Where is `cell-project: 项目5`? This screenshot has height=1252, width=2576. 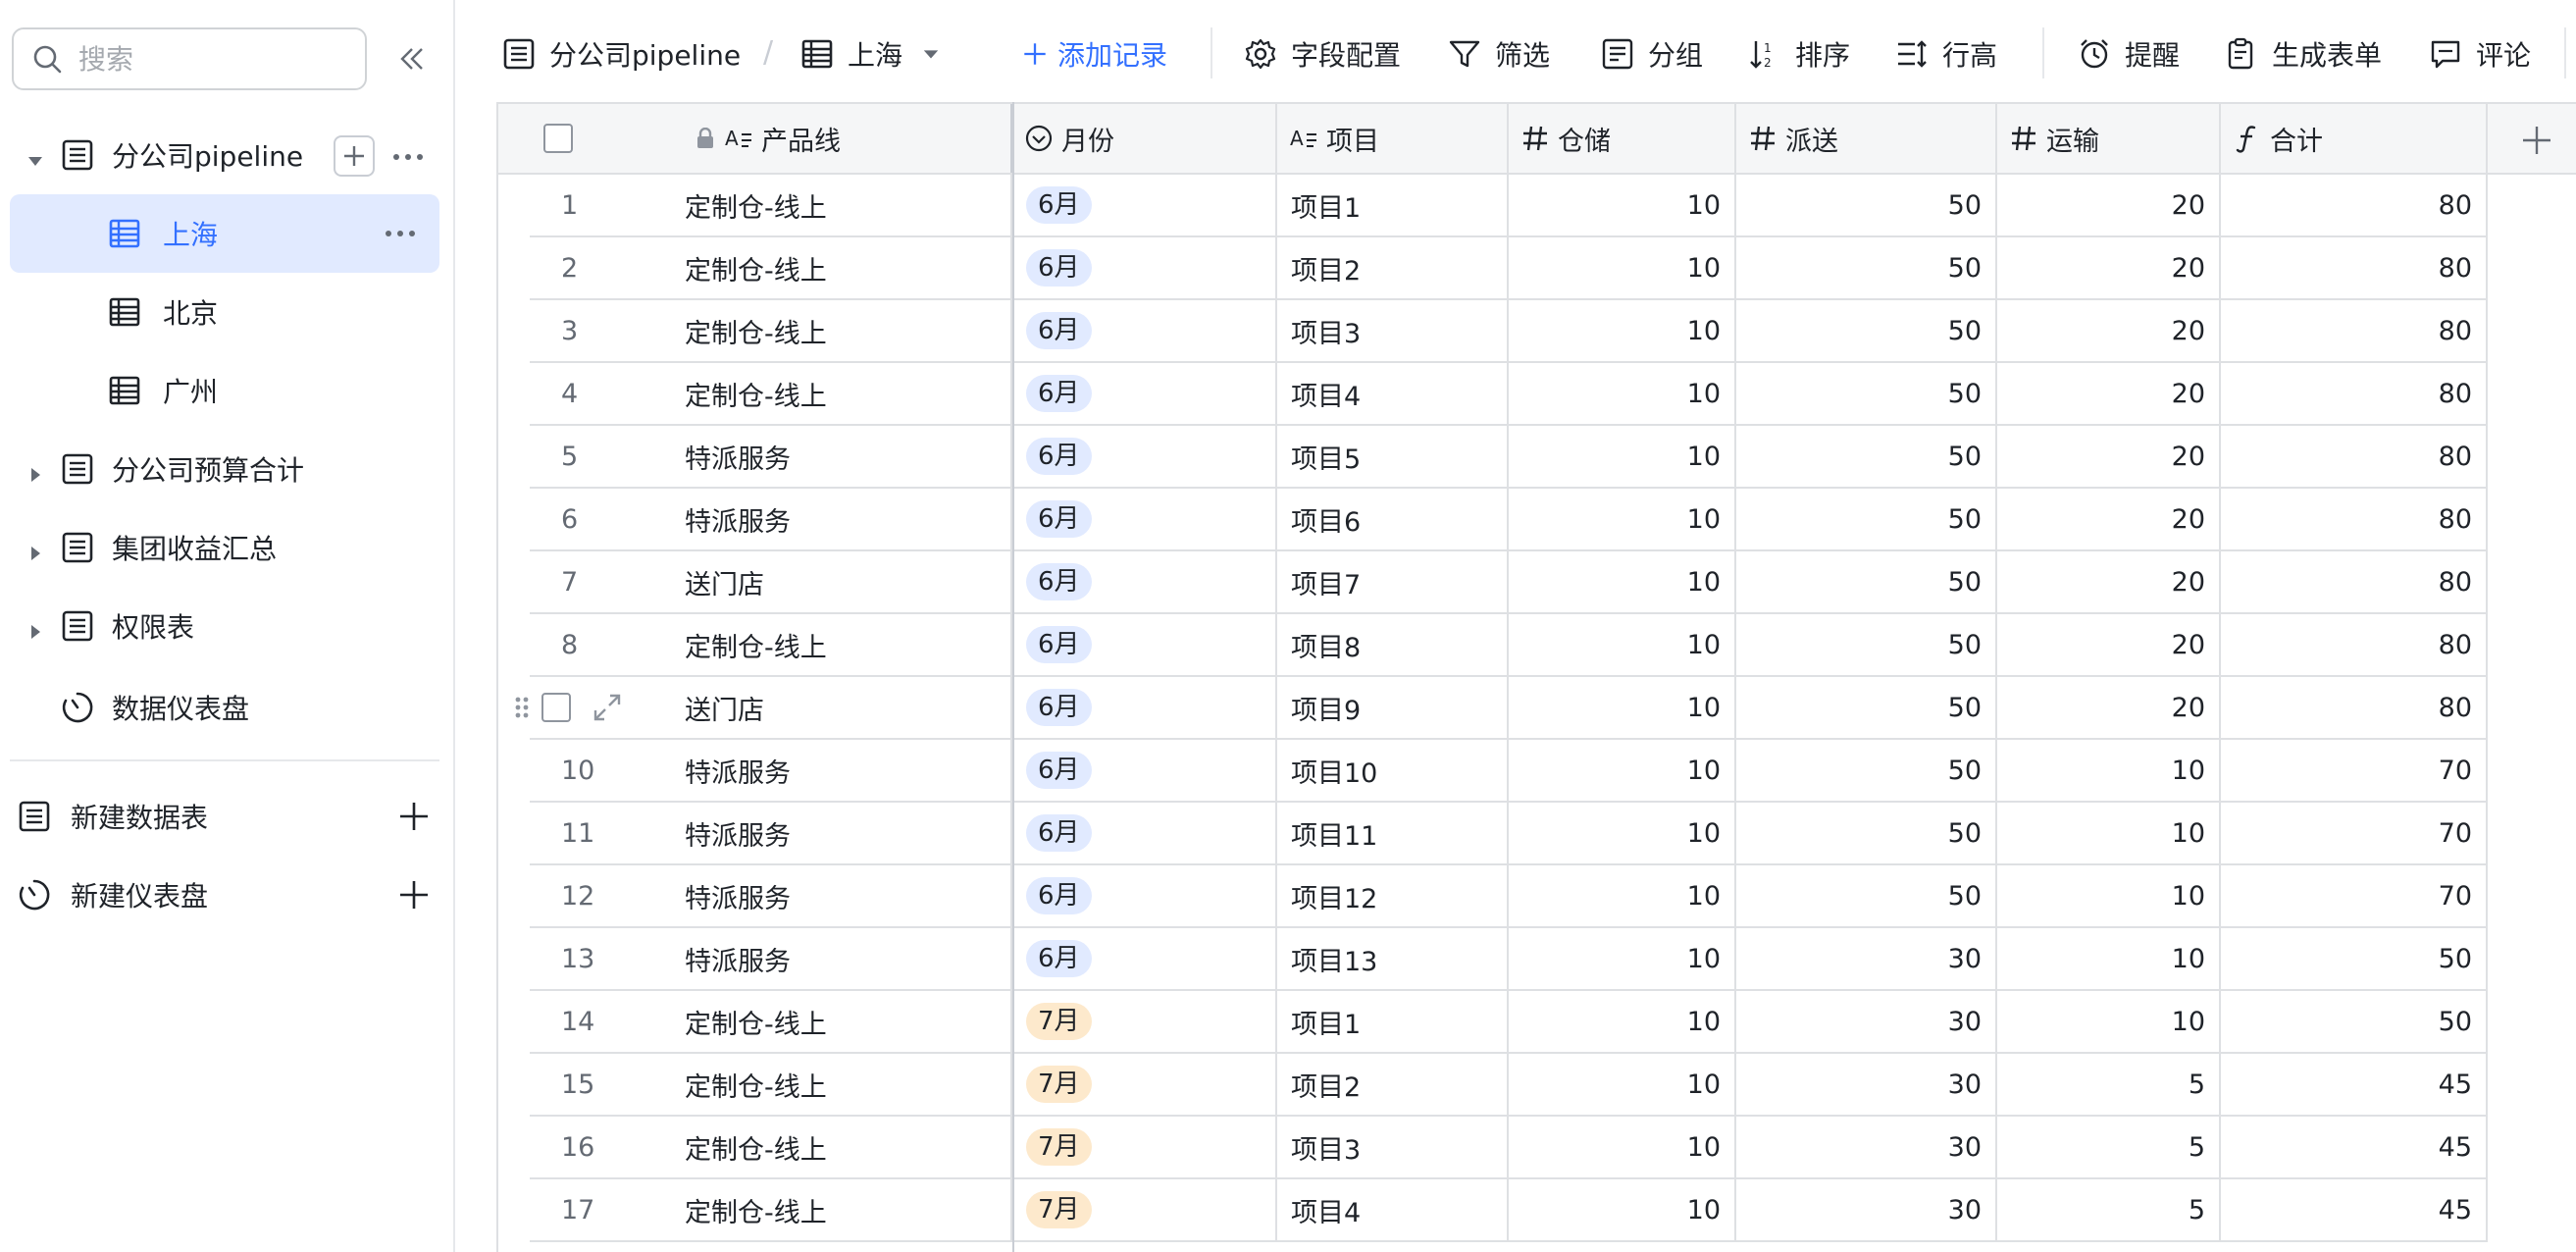 cell-project: 项目5 is located at coordinates (1393, 457).